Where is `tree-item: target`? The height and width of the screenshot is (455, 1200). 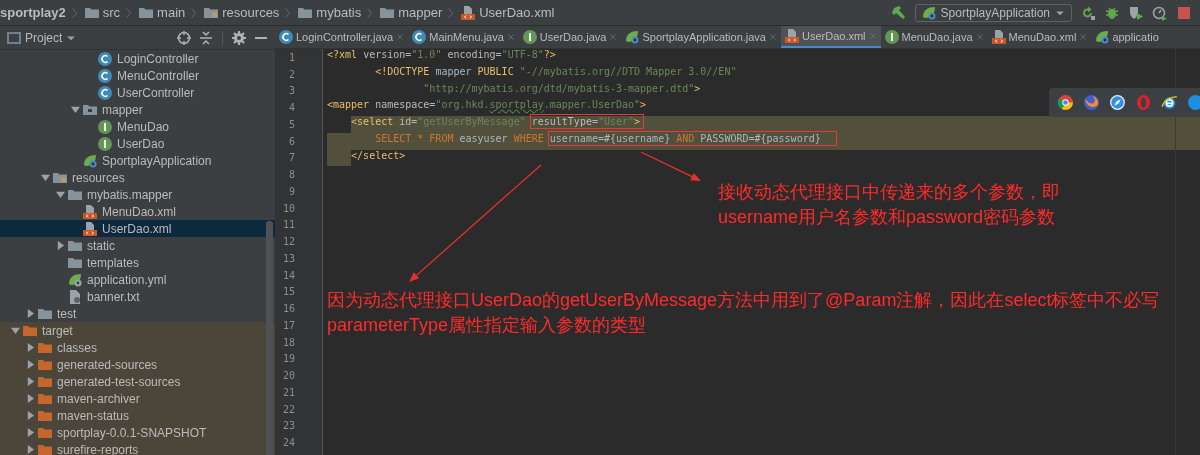
tree-item: target is located at coordinates (137, 330).